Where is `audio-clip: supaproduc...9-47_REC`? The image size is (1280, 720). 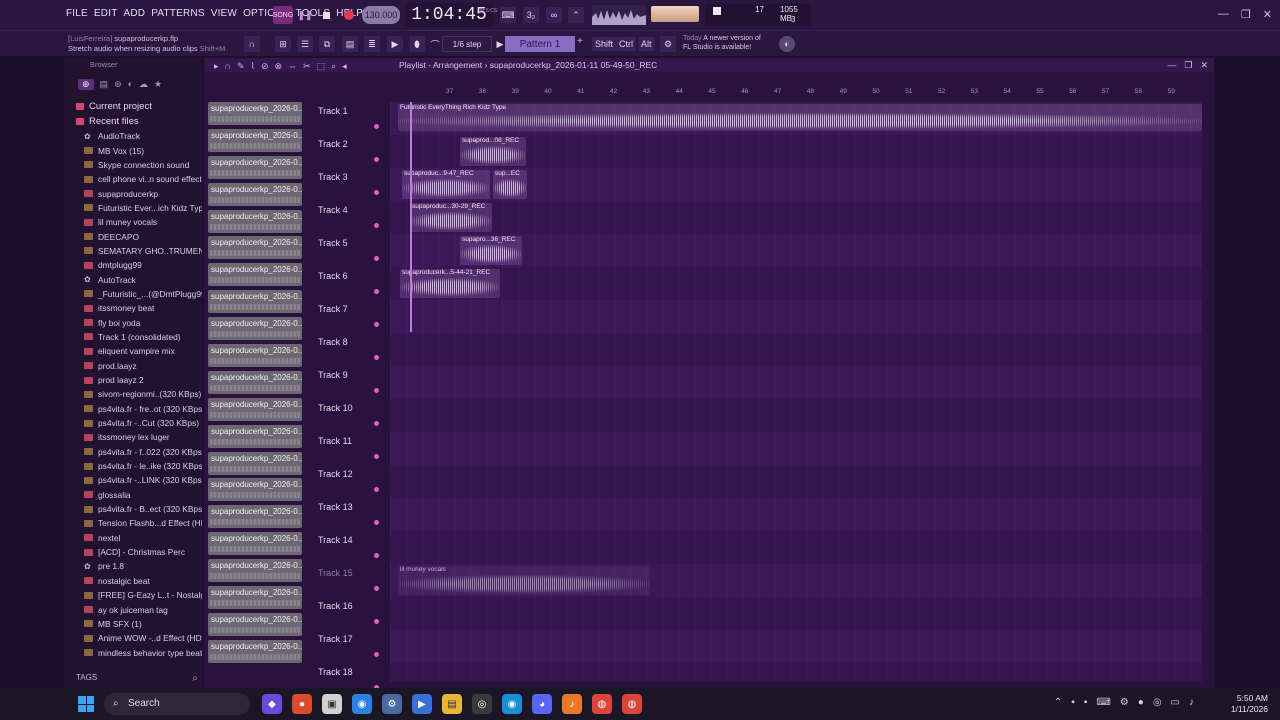 audio-clip: supaproduc...9-47_REC is located at coordinates (446, 184).